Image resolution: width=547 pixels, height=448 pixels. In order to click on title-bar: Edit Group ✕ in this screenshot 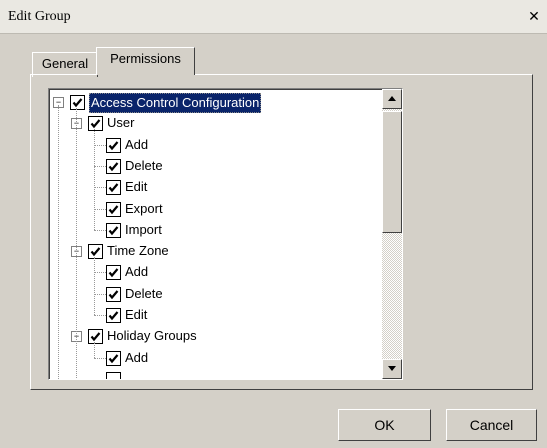, I will do `click(273, 17)`.